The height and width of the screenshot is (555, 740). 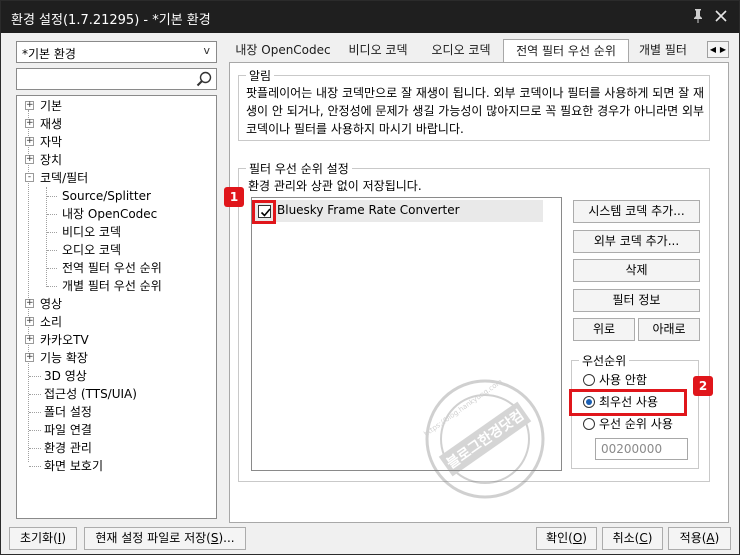 What do you see at coordinates (29, 177) in the screenshot?
I see `collapse-icon: -` at bounding box center [29, 177].